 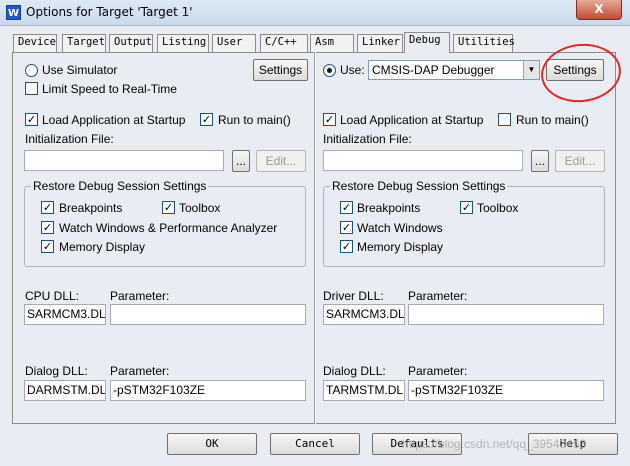 What do you see at coordinates (438, 371) in the screenshot?
I see `right-dialog-param-label: Parameter:` at bounding box center [438, 371].